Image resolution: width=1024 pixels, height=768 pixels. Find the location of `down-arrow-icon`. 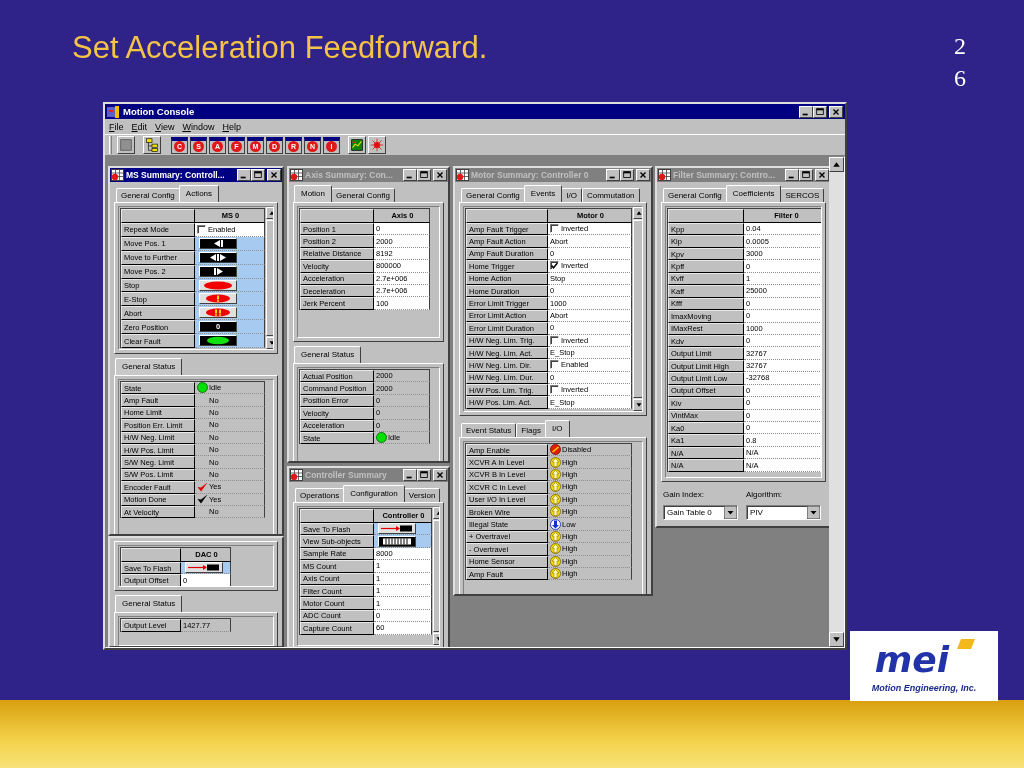

down-arrow-icon is located at coordinates (555, 524).